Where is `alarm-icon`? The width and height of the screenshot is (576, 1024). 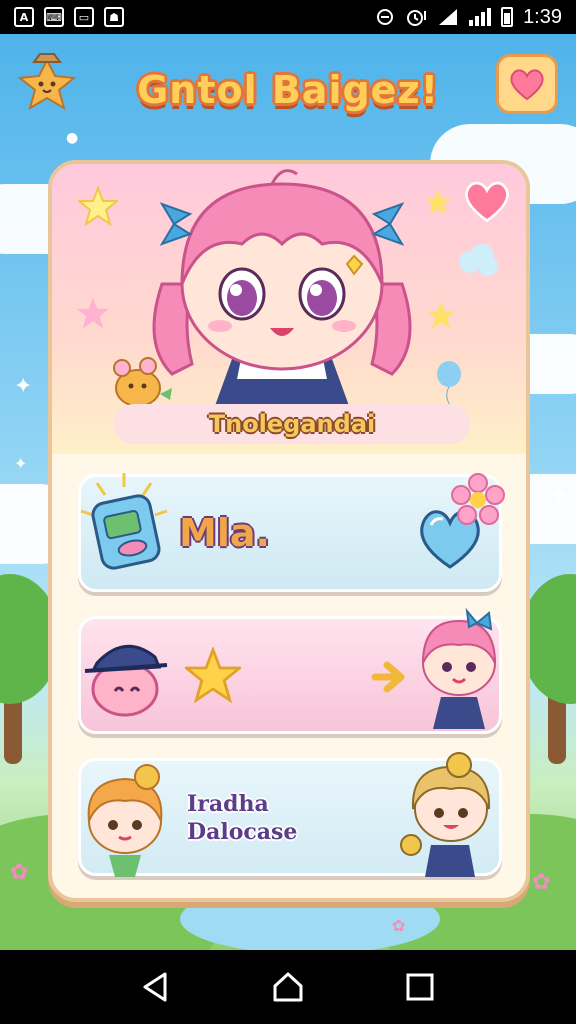 alarm-icon is located at coordinates (417, 18).